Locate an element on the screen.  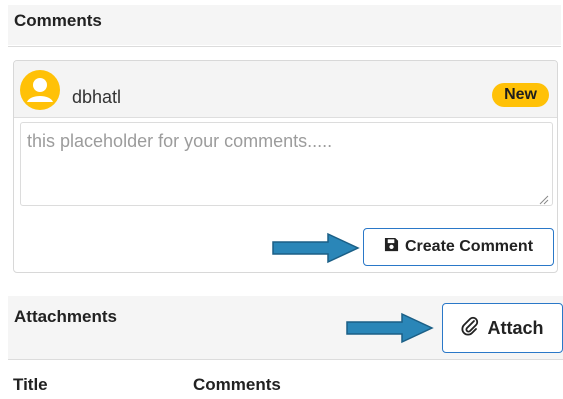
attach-button: Attach is located at coordinates (502, 328).